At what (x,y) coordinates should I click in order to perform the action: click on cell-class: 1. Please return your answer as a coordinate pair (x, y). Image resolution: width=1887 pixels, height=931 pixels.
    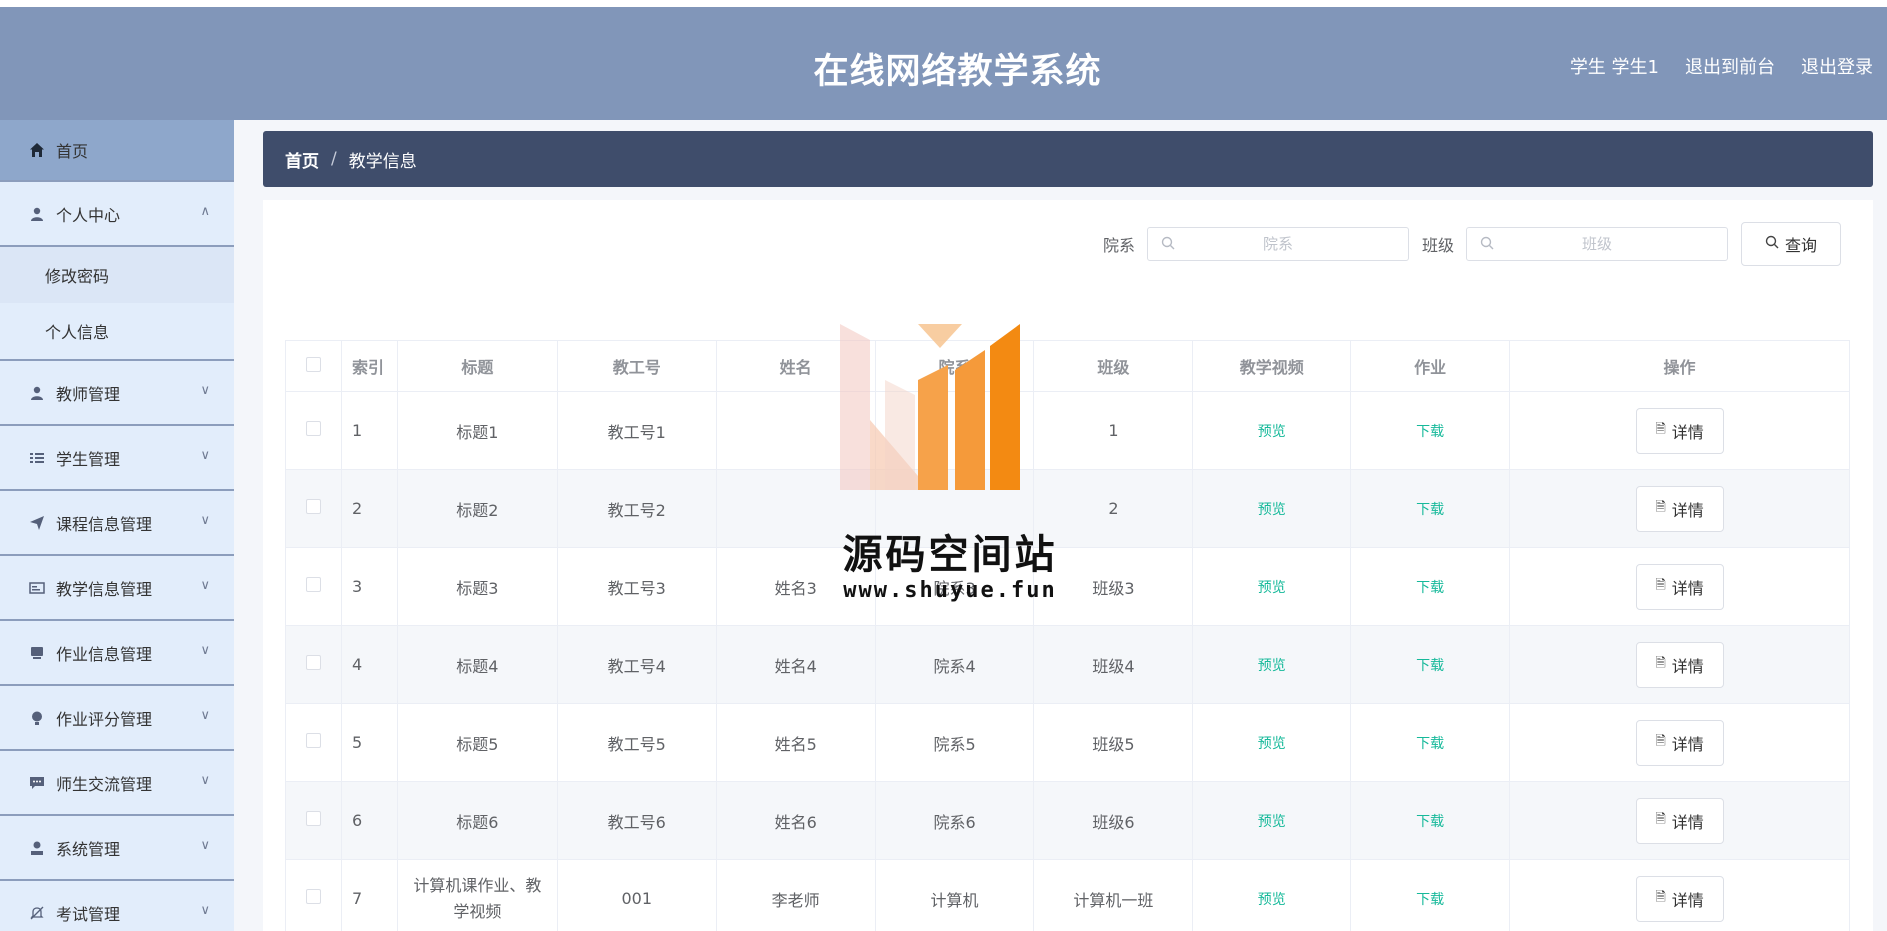
    Looking at the image, I should click on (1113, 430).